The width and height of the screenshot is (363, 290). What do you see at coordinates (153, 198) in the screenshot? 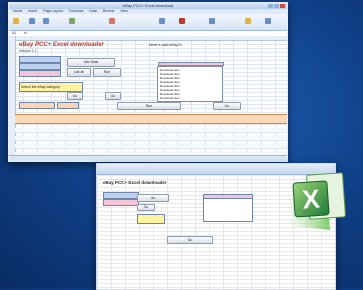
I see `secondary-button: Go` at bounding box center [153, 198].